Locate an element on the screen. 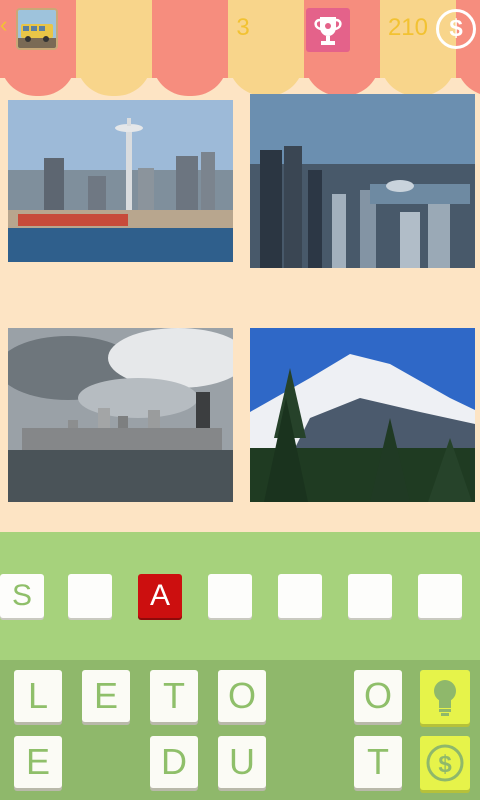  hint-button is located at coordinates (445, 697).